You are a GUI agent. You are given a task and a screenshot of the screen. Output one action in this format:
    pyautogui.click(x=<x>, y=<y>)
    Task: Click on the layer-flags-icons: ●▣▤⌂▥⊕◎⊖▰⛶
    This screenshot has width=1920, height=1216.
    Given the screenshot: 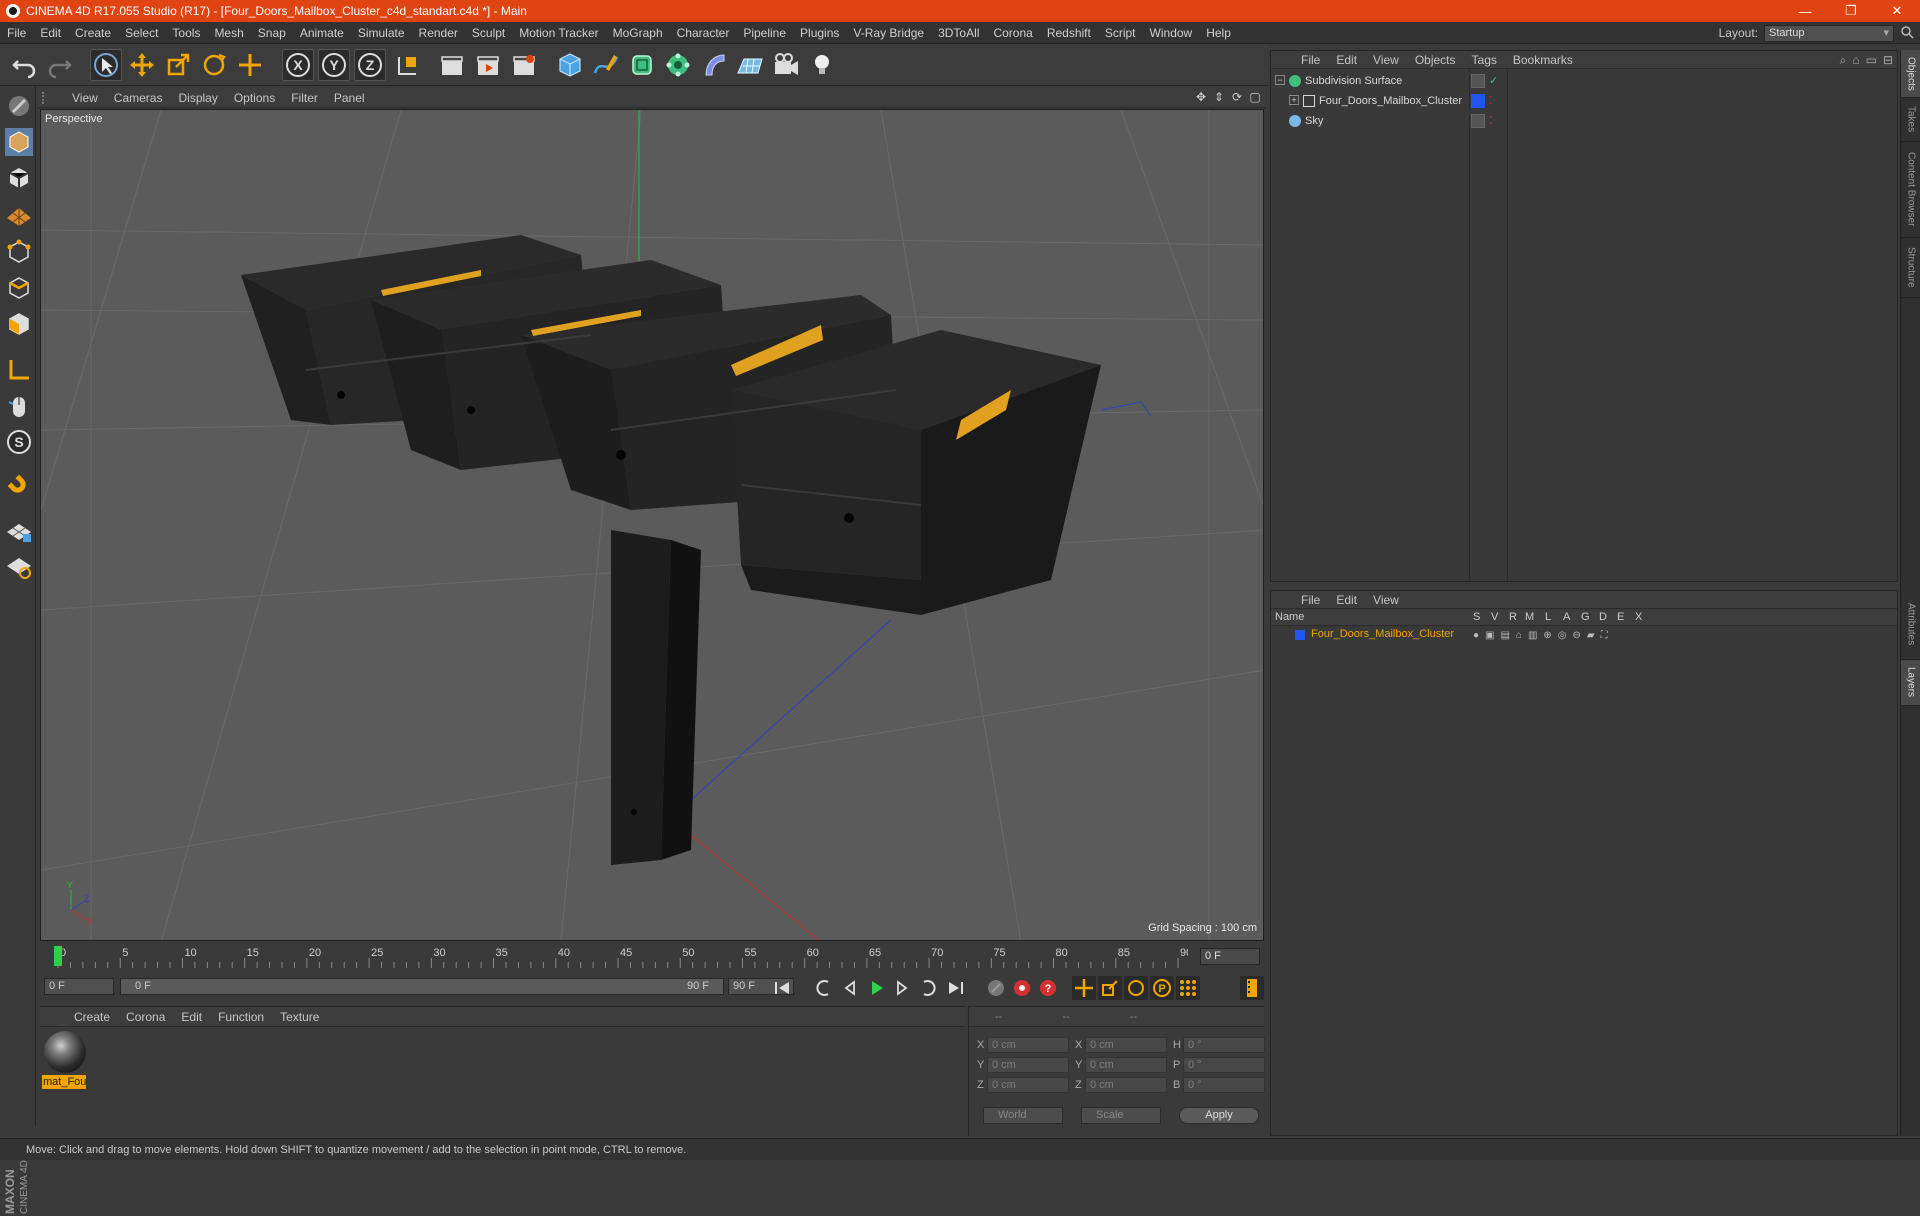 What is the action you would take?
    pyautogui.click(x=1543, y=635)
    